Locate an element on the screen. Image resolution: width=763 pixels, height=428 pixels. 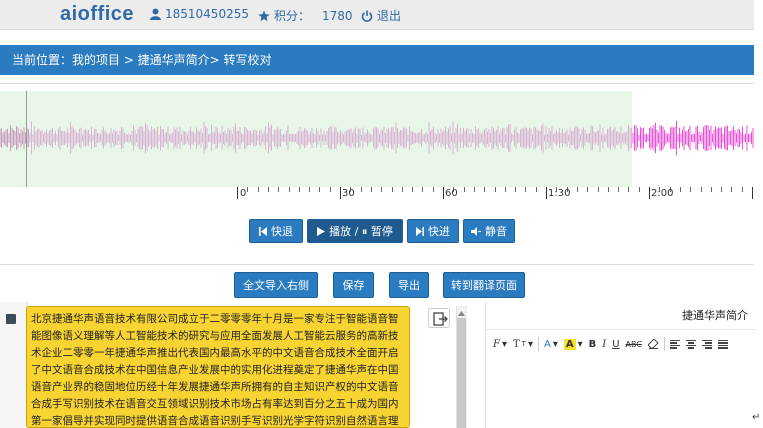
time-label: 1:30 is located at coordinates (559, 193).